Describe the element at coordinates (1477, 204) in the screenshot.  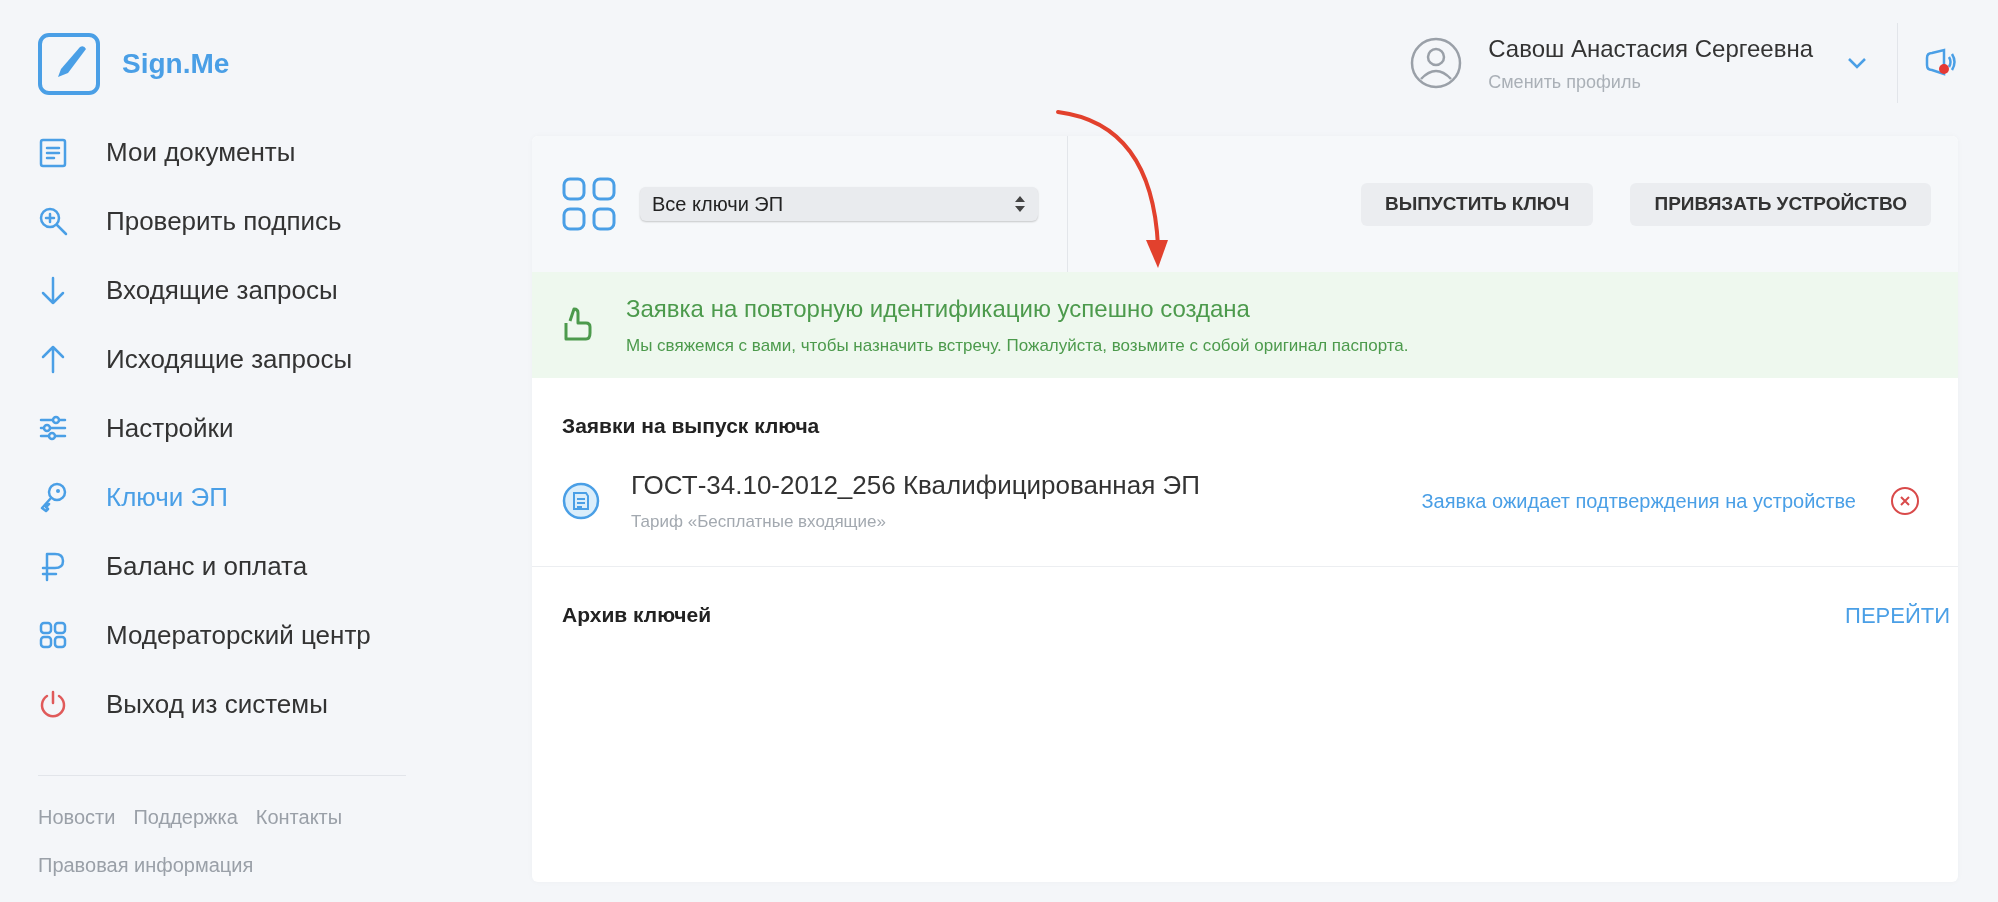
I see `toolbar-button: ВЫПУСТИТЬ КЛЮЧ` at that location.